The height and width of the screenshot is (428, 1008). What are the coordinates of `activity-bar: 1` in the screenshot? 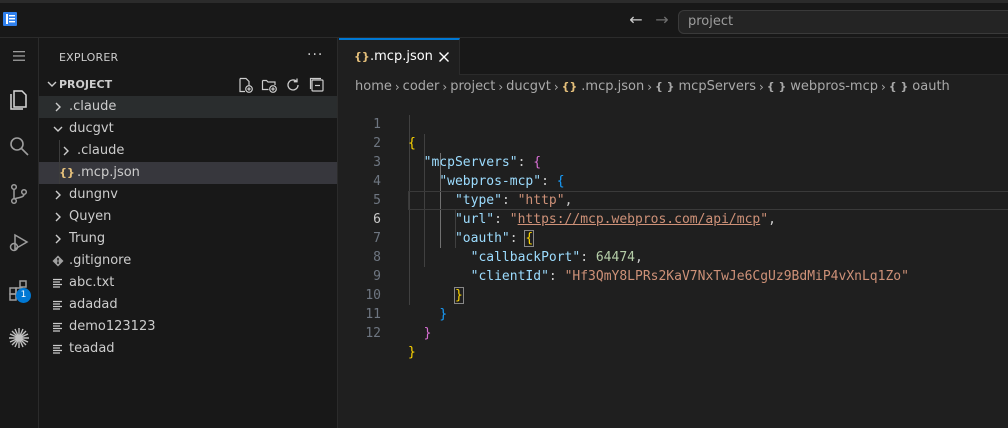 It's located at (19, 233).